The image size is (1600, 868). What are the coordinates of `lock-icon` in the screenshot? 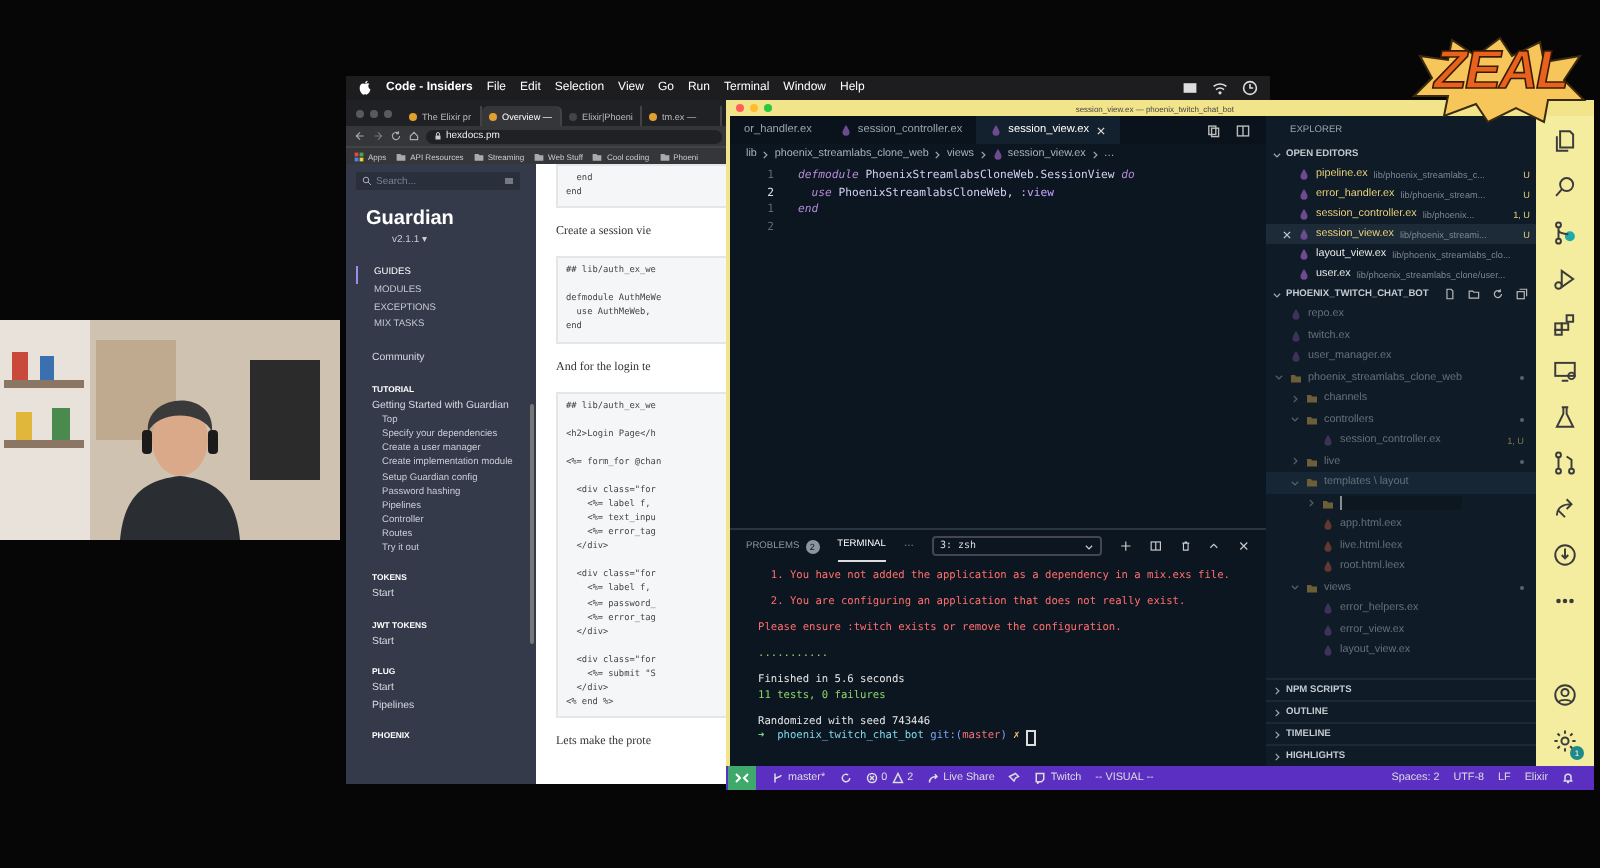 It's located at (438, 136).